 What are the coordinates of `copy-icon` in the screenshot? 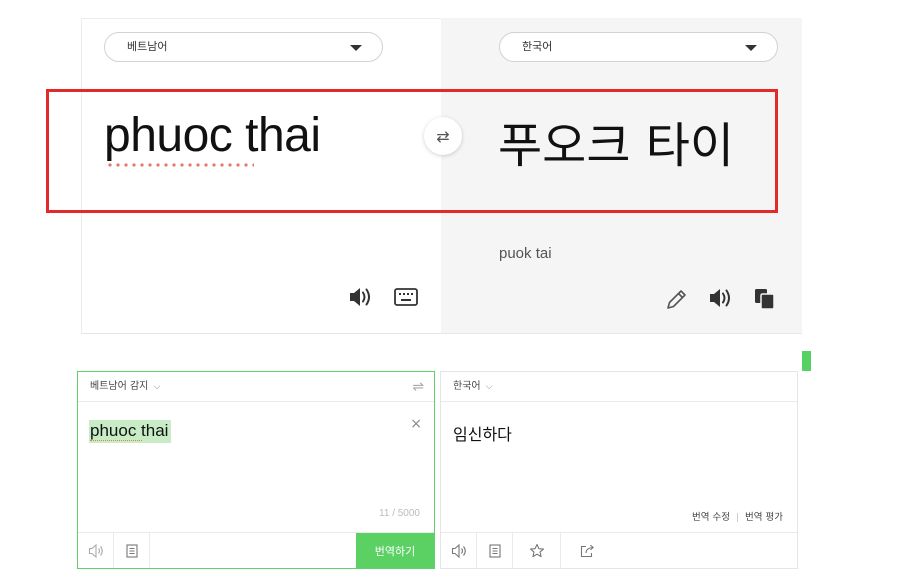 It's located at (765, 299).